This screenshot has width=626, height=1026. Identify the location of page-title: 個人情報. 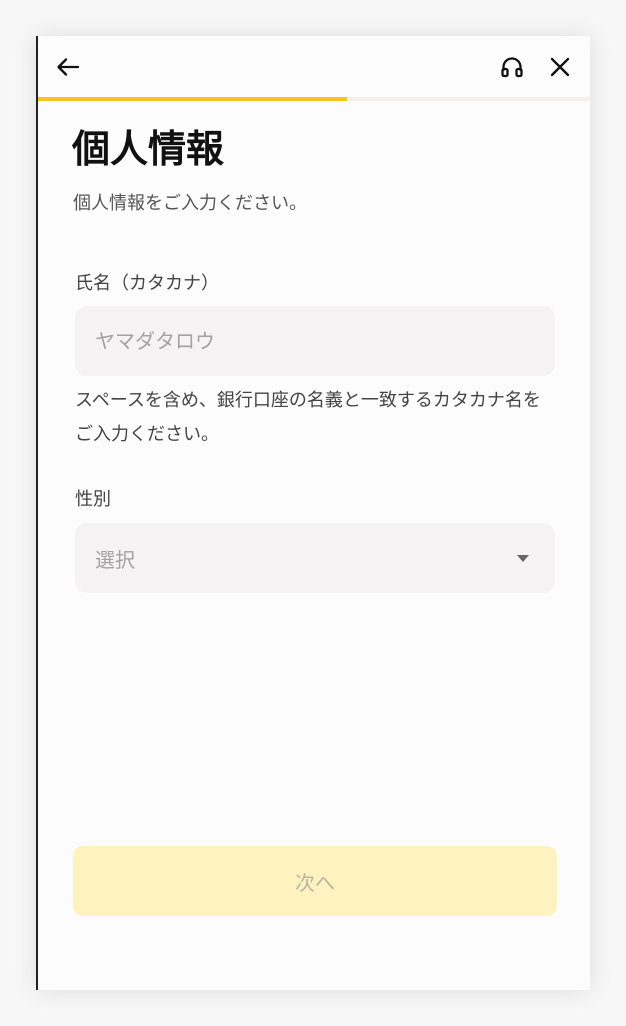
(148, 149).